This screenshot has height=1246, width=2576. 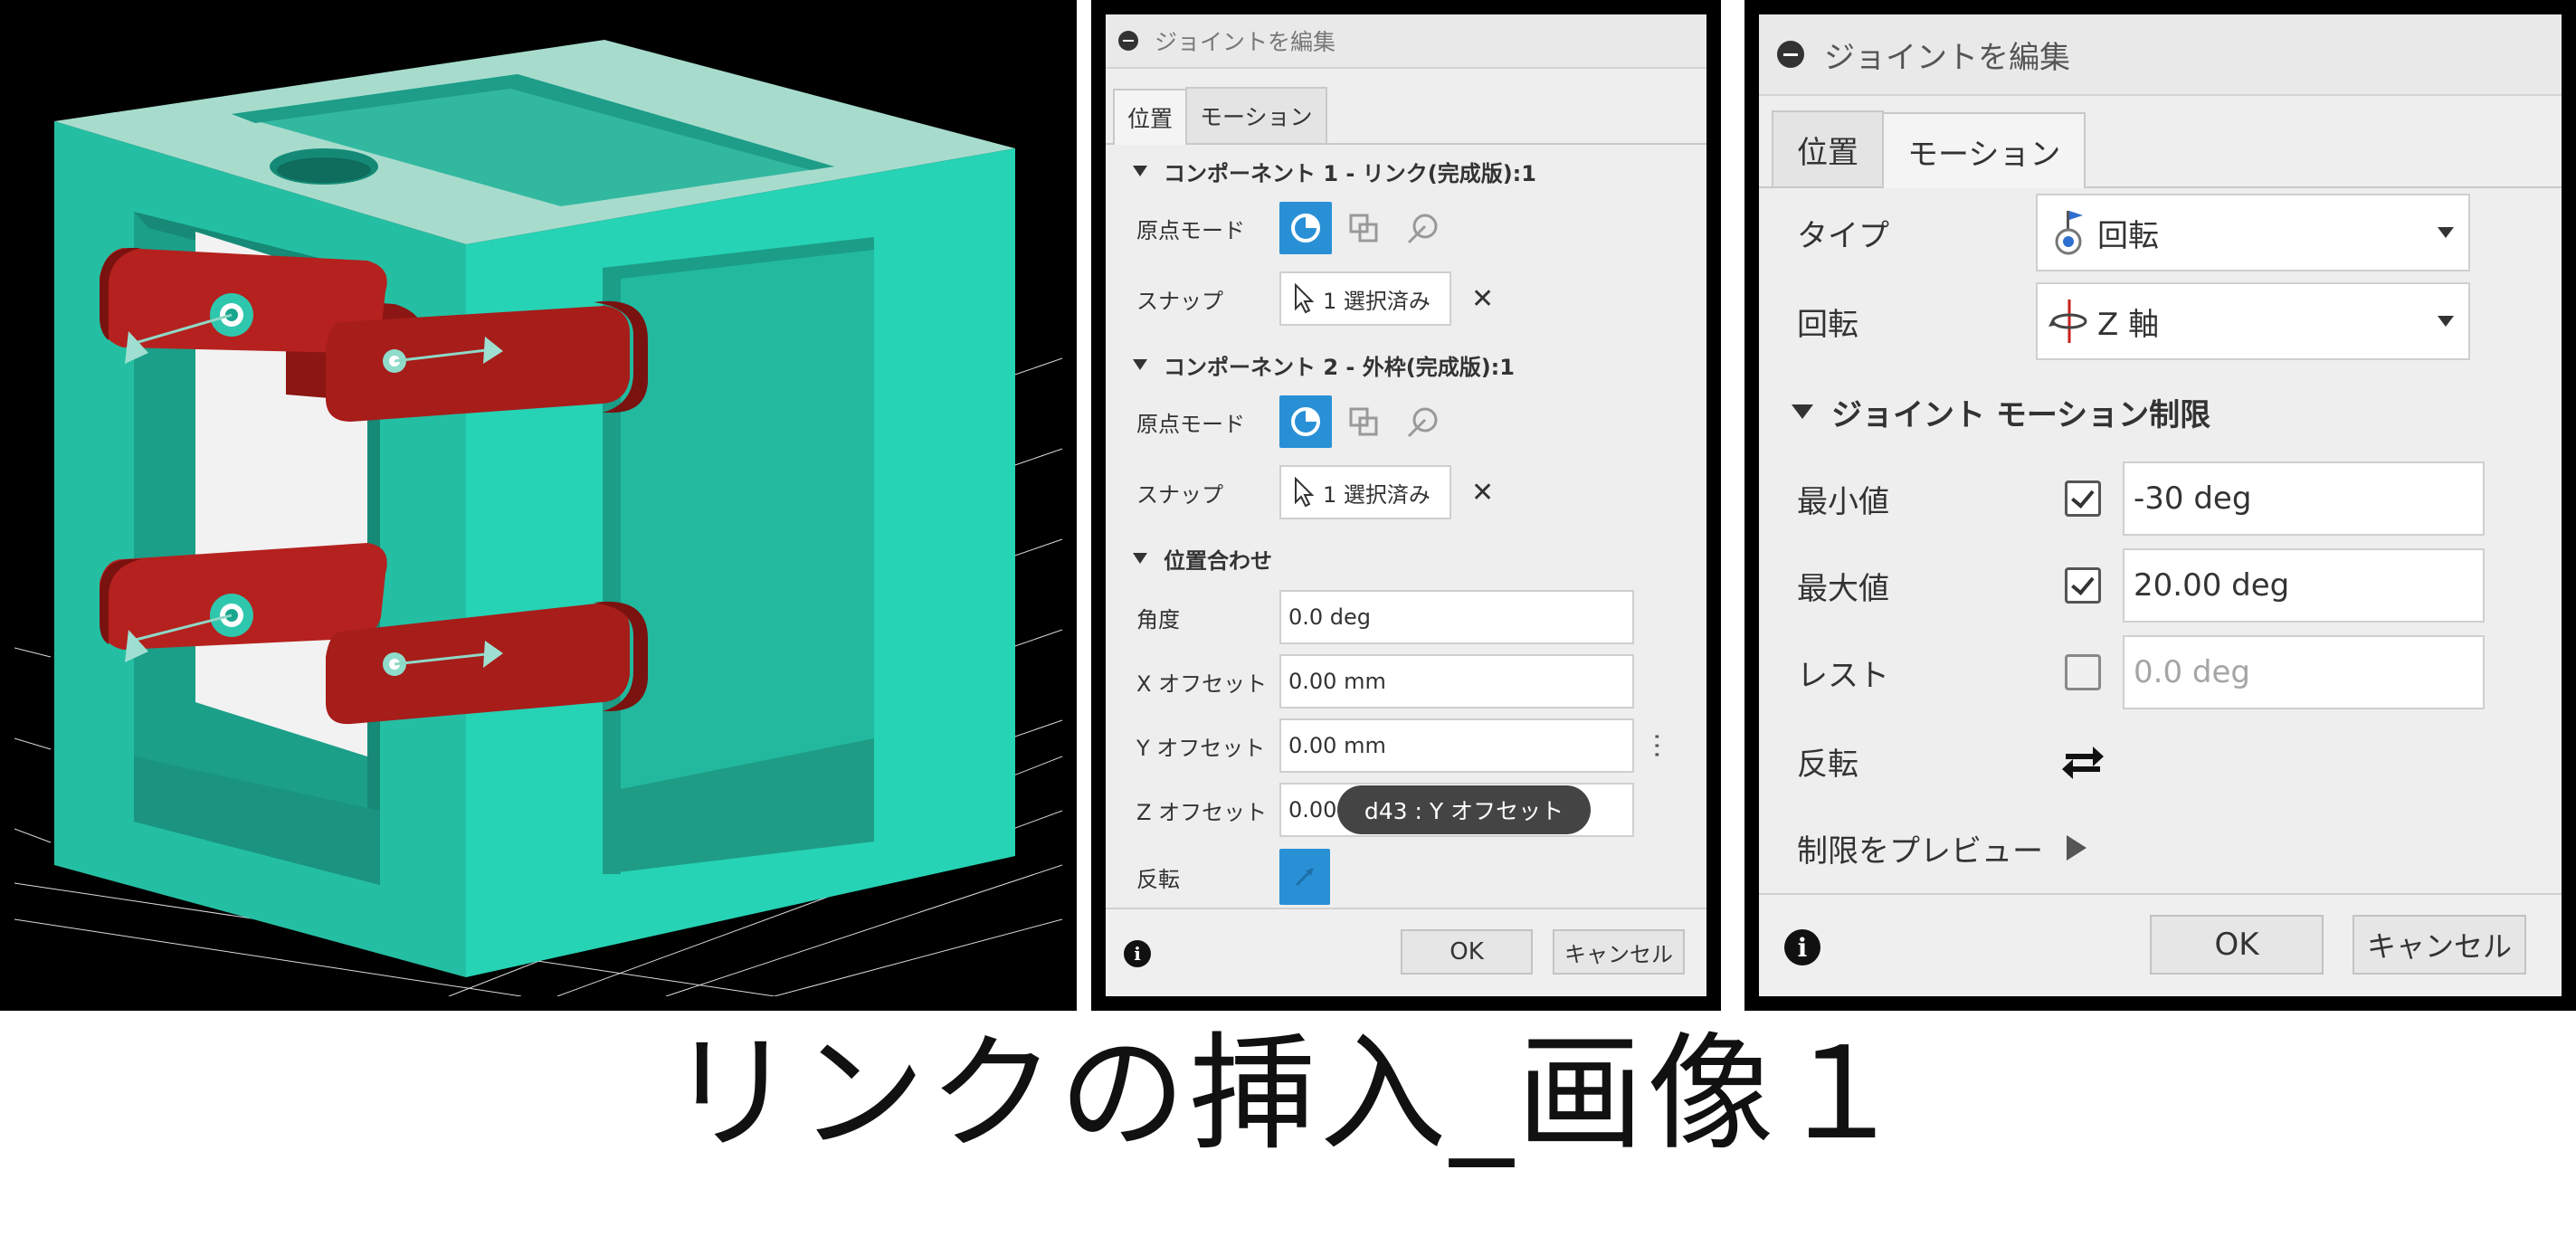 What do you see at coordinates (1406, 171) in the screenshot?
I see `component1-section-header: コンポーネント 1 - リンク(完成版):1` at bounding box center [1406, 171].